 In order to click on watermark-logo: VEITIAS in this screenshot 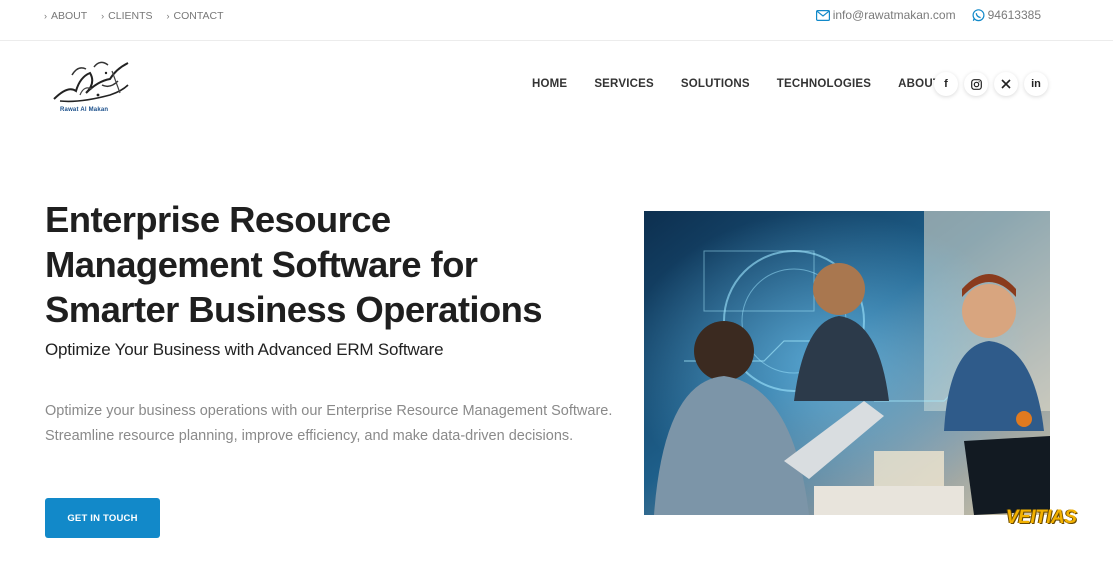, I will do `click(1041, 517)`.